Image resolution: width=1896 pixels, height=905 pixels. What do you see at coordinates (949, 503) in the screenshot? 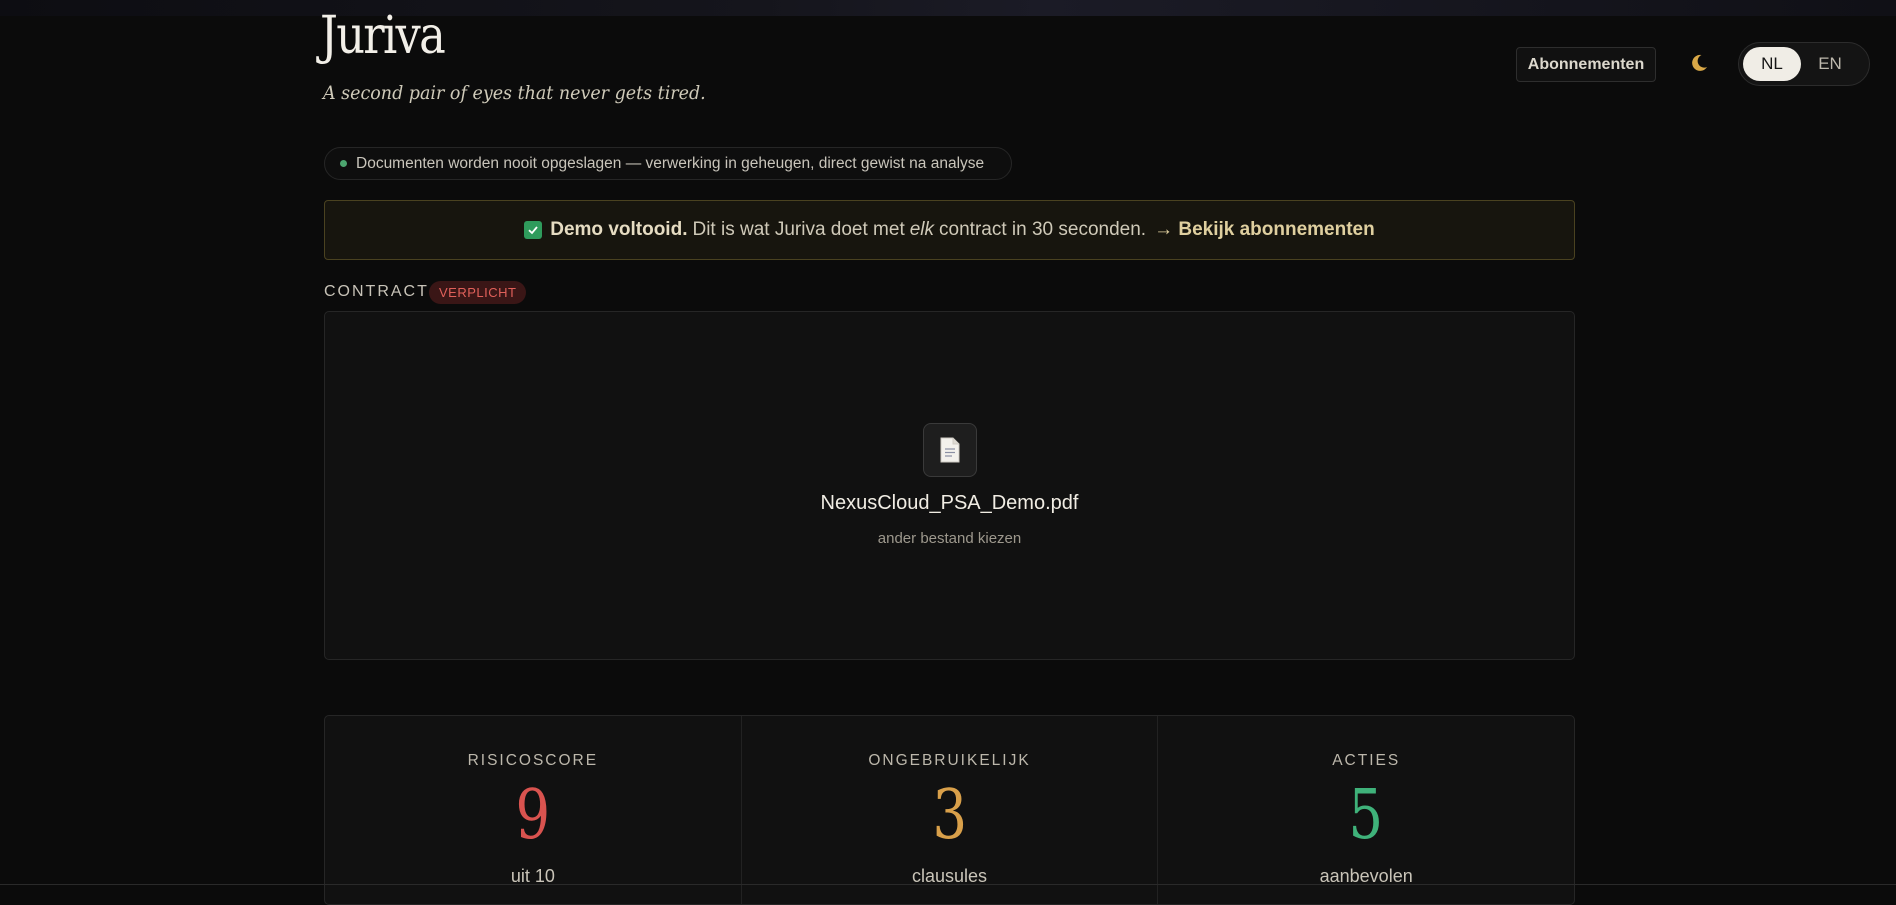
I see `selected-file-name: NexusCloud_PSA_Demo.pdf` at bounding box center [949, 503].